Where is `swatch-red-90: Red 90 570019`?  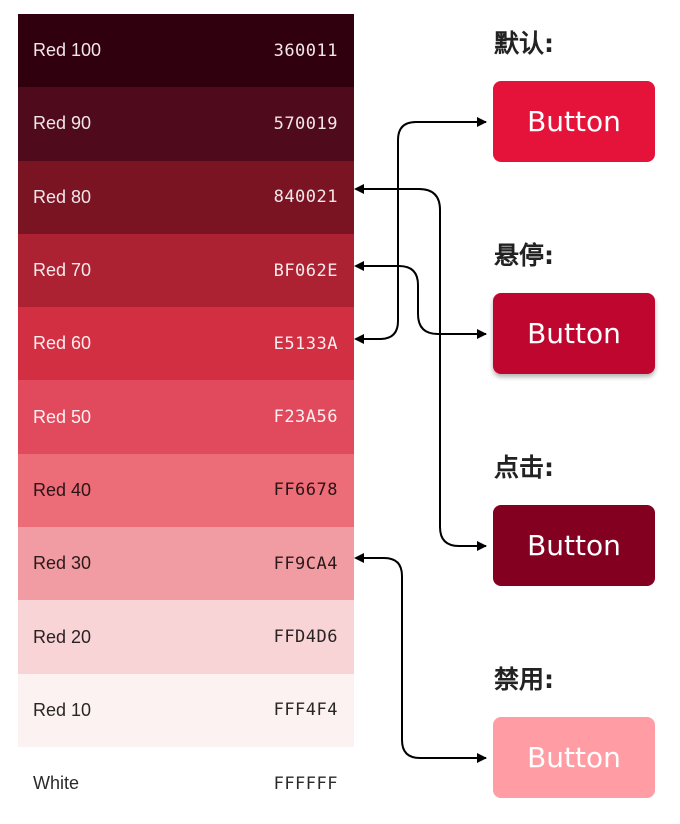 swatch-red-90: Red 90 570019 is located at coordinates (186, 124).